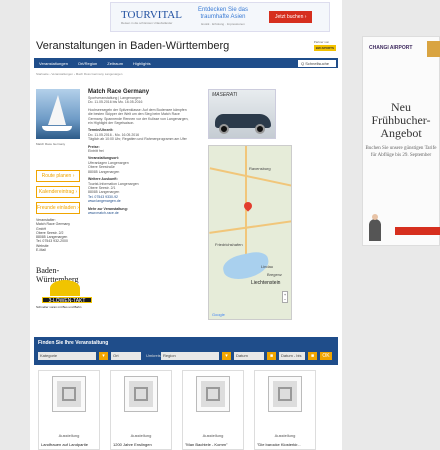 This screenshot has height=450, width=440. Describe the element at coordinates (391, 48) in the screenshot. I see `changi-logo: CHANGI AIRPORT` at that location.